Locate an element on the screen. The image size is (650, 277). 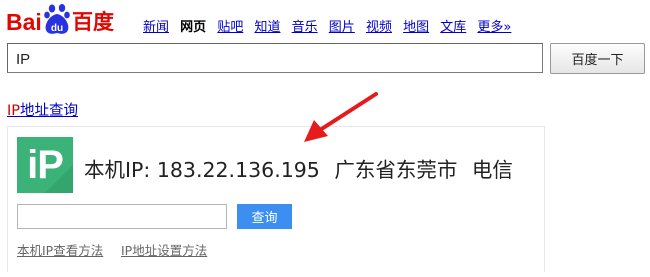
logo-text-bai: Bai is located at coordinates (24, 22).